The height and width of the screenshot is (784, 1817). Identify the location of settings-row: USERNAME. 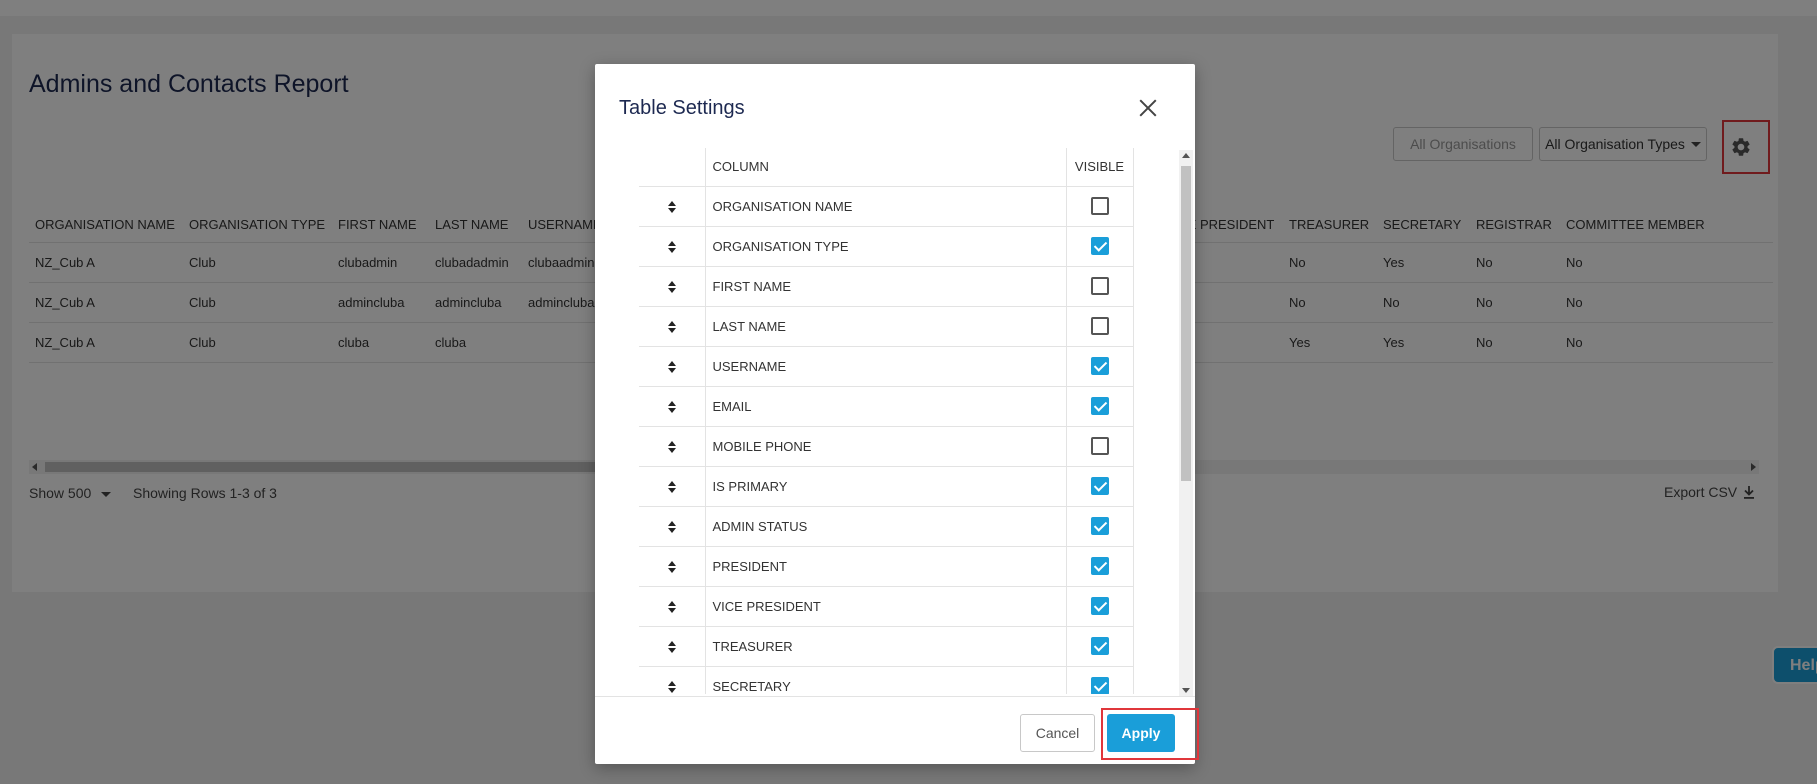
(886, 366).